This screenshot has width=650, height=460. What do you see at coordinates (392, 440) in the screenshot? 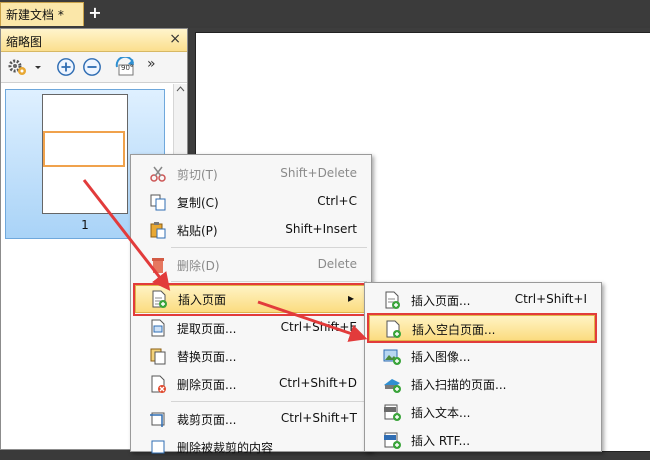
I see `rtf-file-icon` at bounding box center [392, 440].